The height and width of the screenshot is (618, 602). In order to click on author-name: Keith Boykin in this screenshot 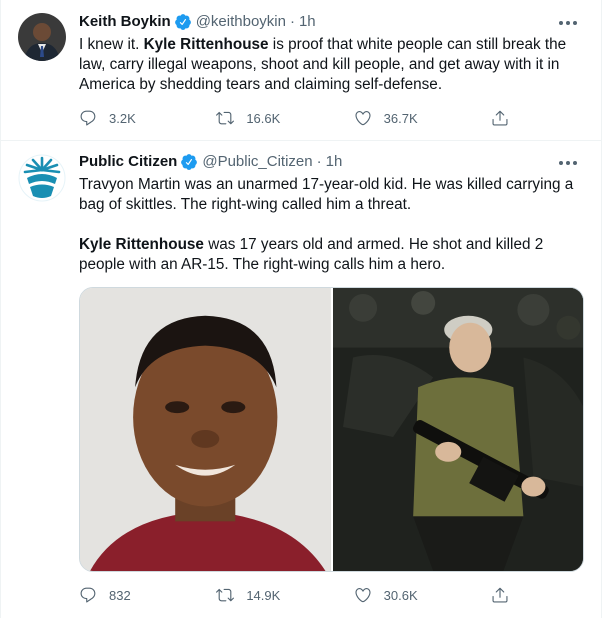, I will do `click(125, 22)`.